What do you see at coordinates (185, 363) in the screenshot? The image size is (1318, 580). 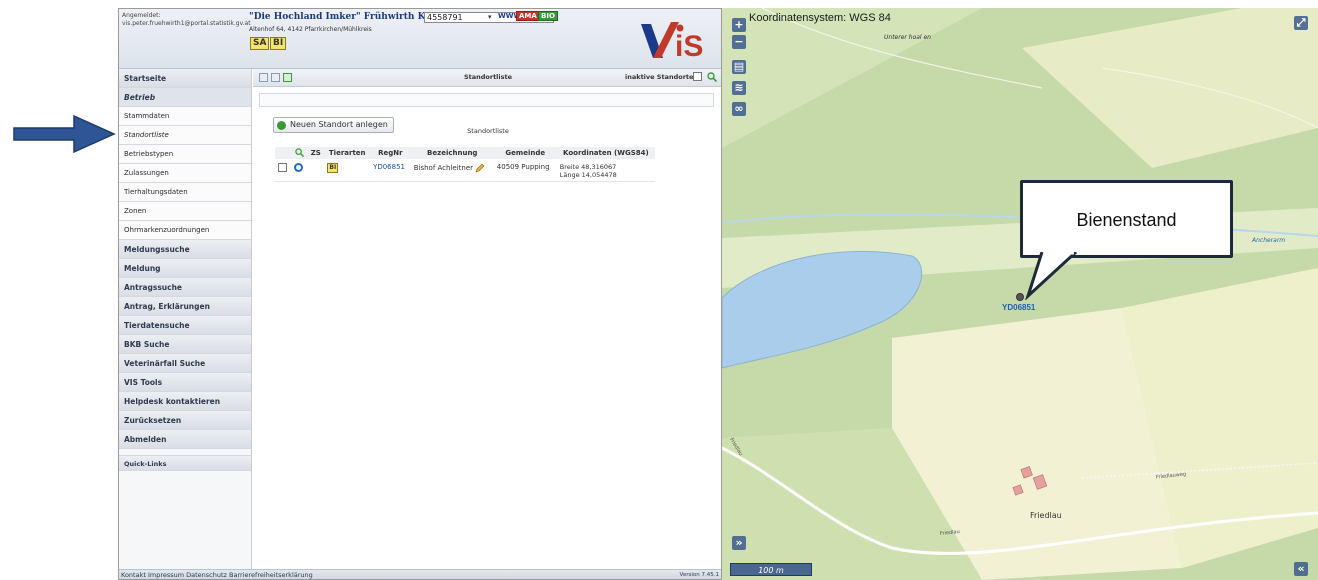 I see `sidebar-item-veterinaerfall-suche: Veterinärfall Suche` at bounding box center [185, 363].